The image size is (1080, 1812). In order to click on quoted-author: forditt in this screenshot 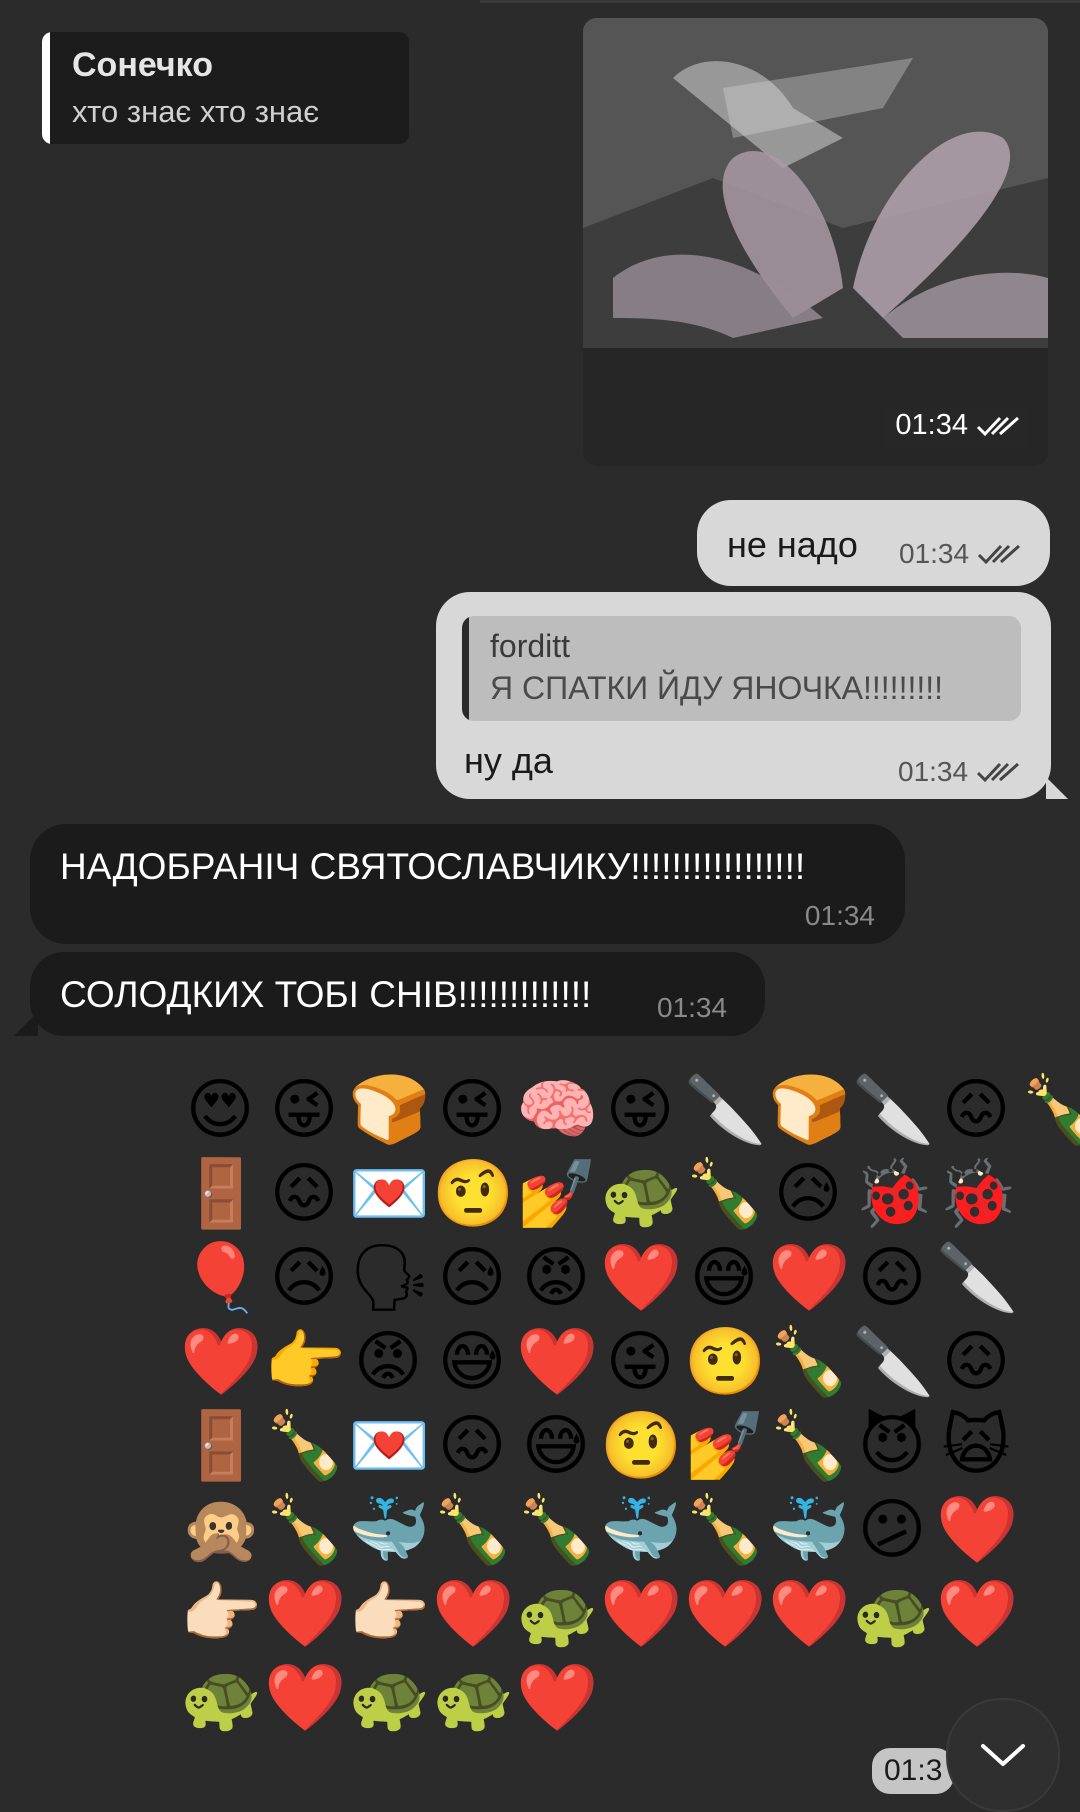, I will do `click(530, 646)`.